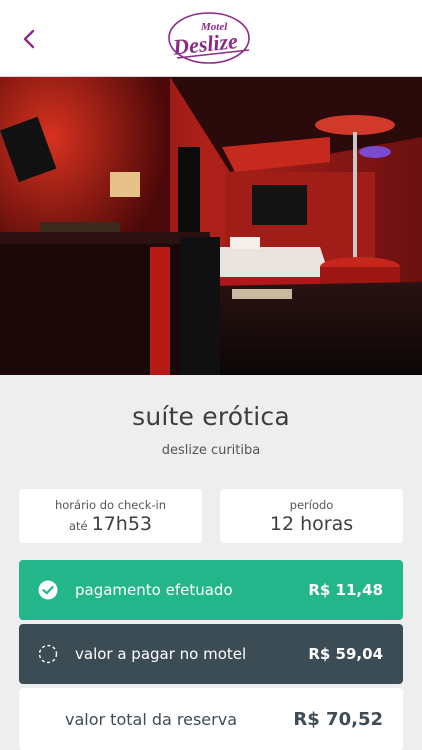  What do you see at coordinates (311, 505) in the screenshot?
I see `period-label: período` at bounding box center [311, 505].